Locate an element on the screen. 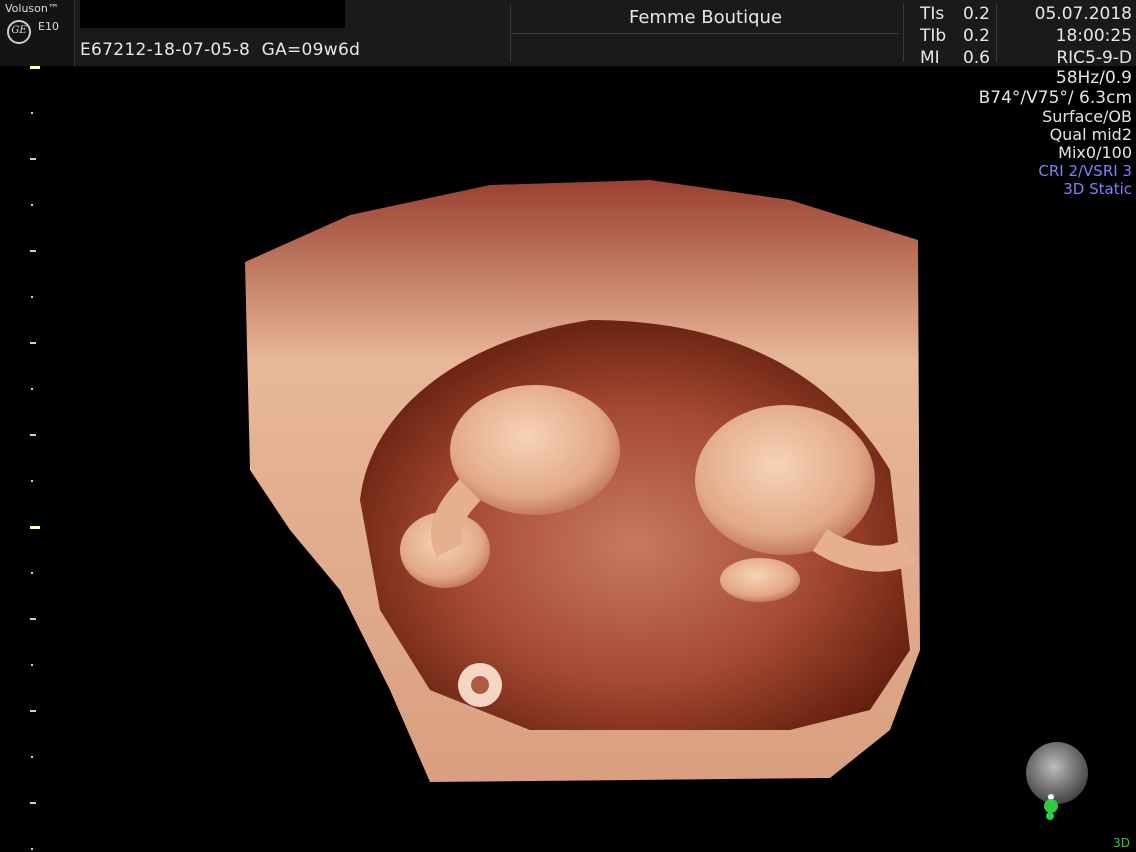  safety-indices: TIs 0.2 TIb 0.2 MI 0.6 is located at coordinates (955, 36).